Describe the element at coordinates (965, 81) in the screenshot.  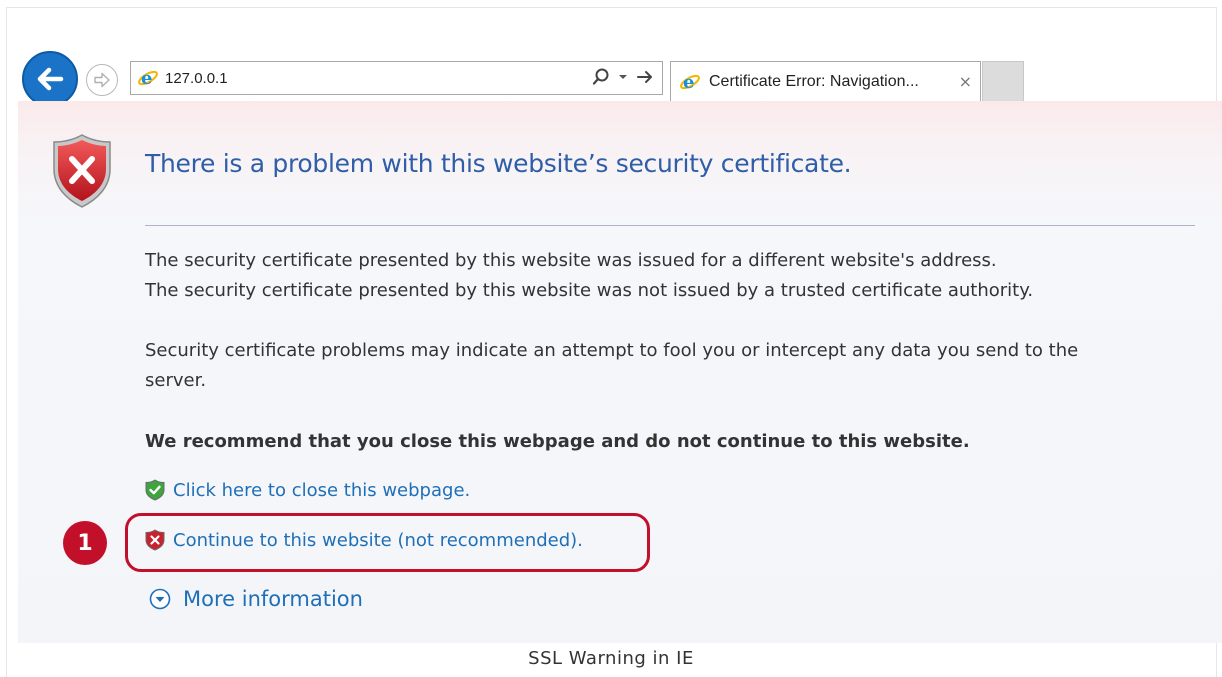
I see `tab-close-icon: ×` at that location.